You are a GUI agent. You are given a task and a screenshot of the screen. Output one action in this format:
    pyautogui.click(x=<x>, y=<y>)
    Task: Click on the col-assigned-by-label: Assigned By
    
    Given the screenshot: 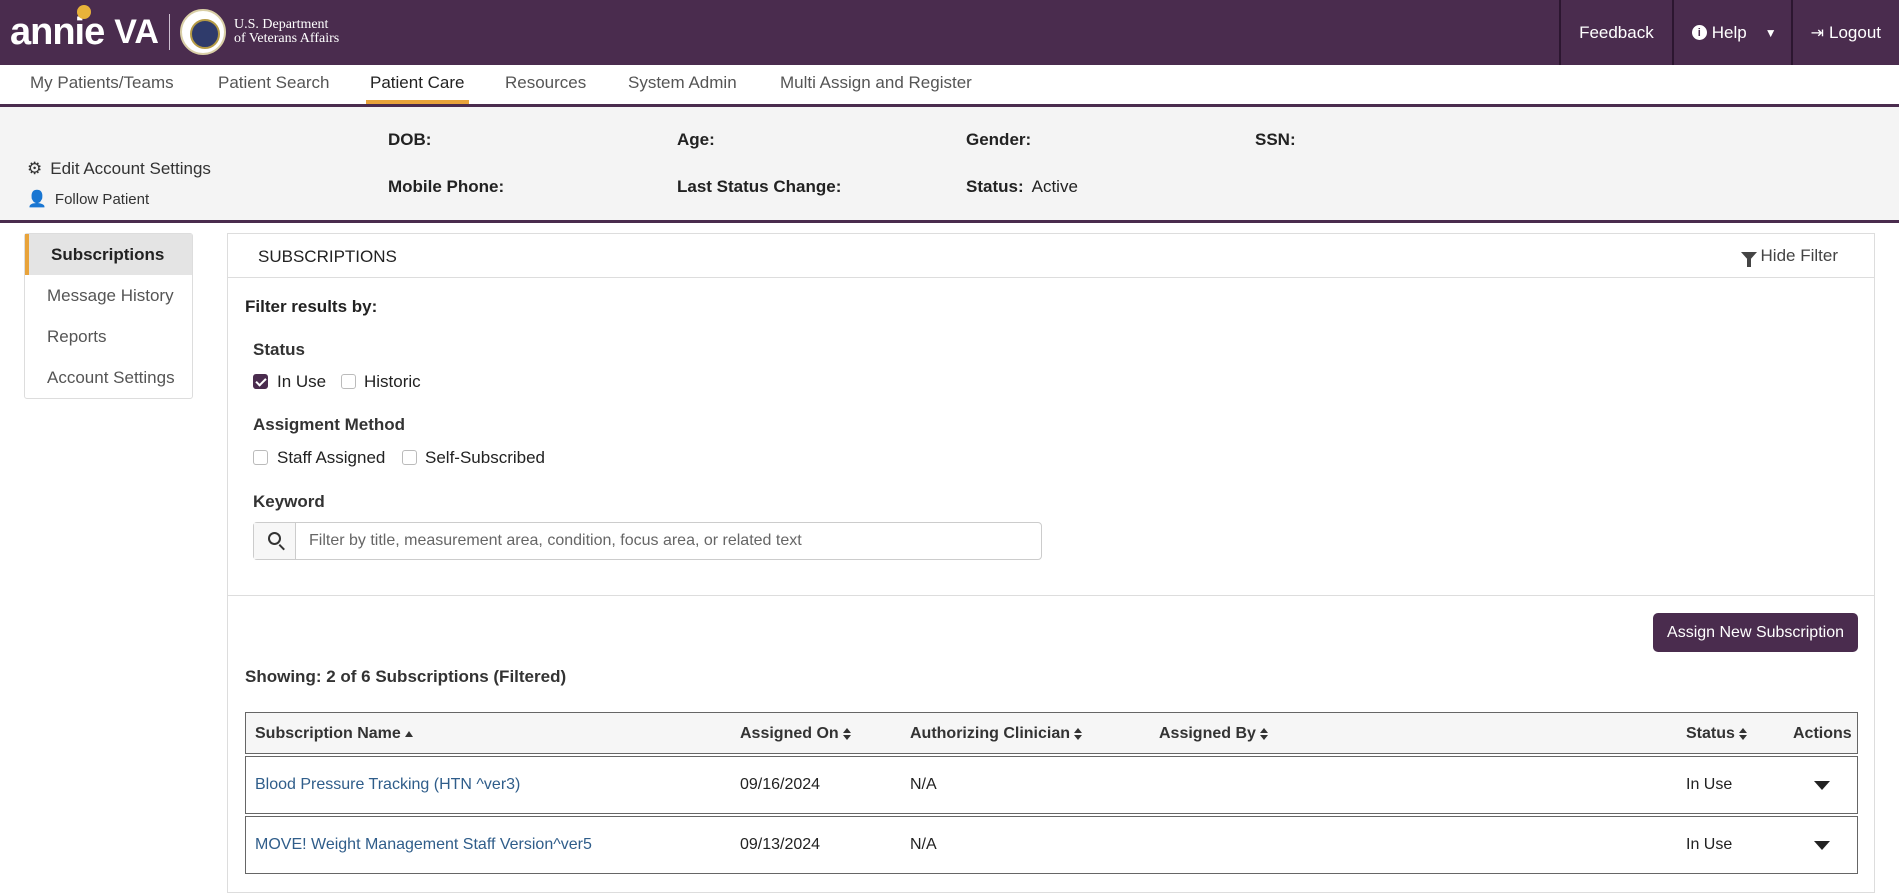 What is the action you would take?
    pyautogui.click(x=1207, y=733)
    